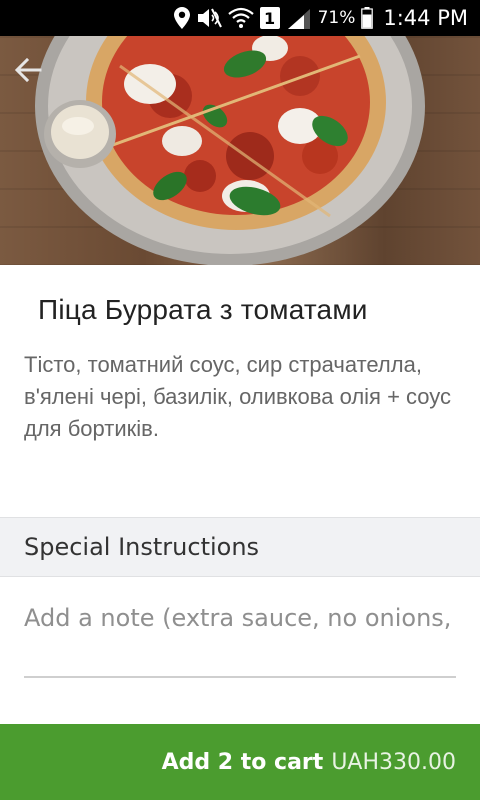  What do you see at coordinates (367, 18) in the screenshot?
I see `battery-icon` at bounding box center [367, 18].